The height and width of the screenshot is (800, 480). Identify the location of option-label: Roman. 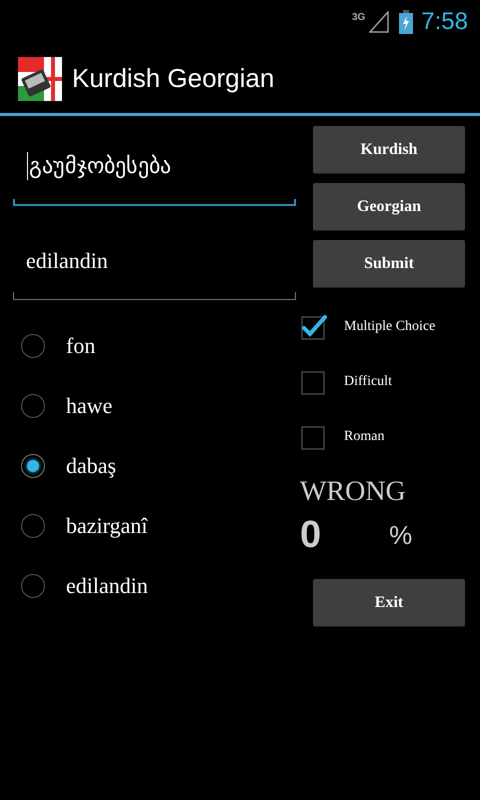
(364, 436).